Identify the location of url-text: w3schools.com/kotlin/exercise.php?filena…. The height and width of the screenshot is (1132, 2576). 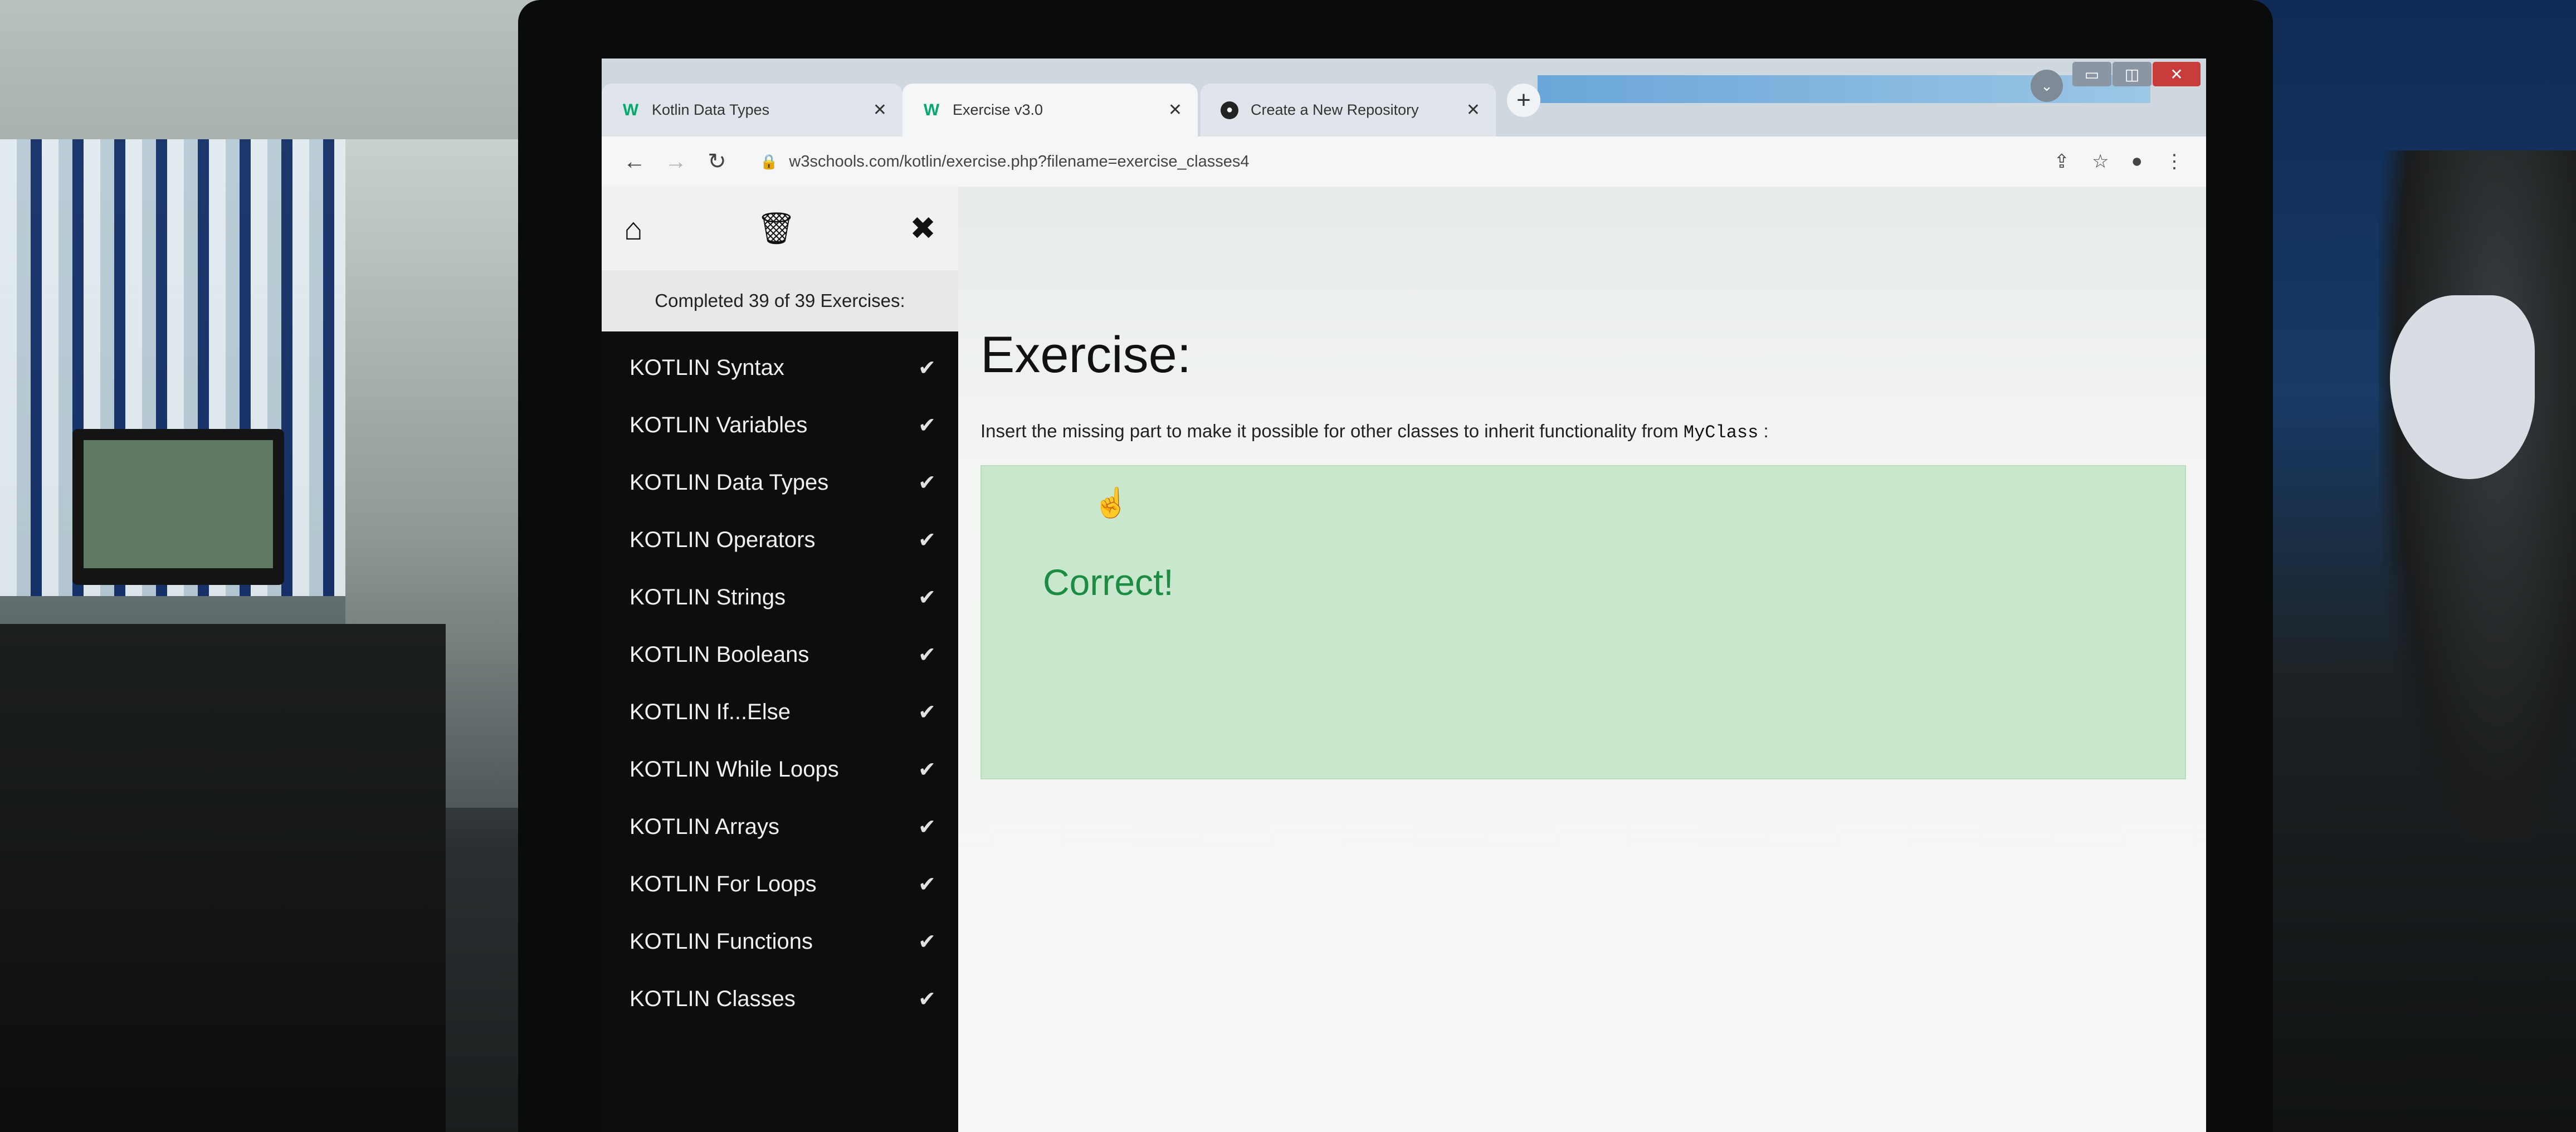
(1019, 161).